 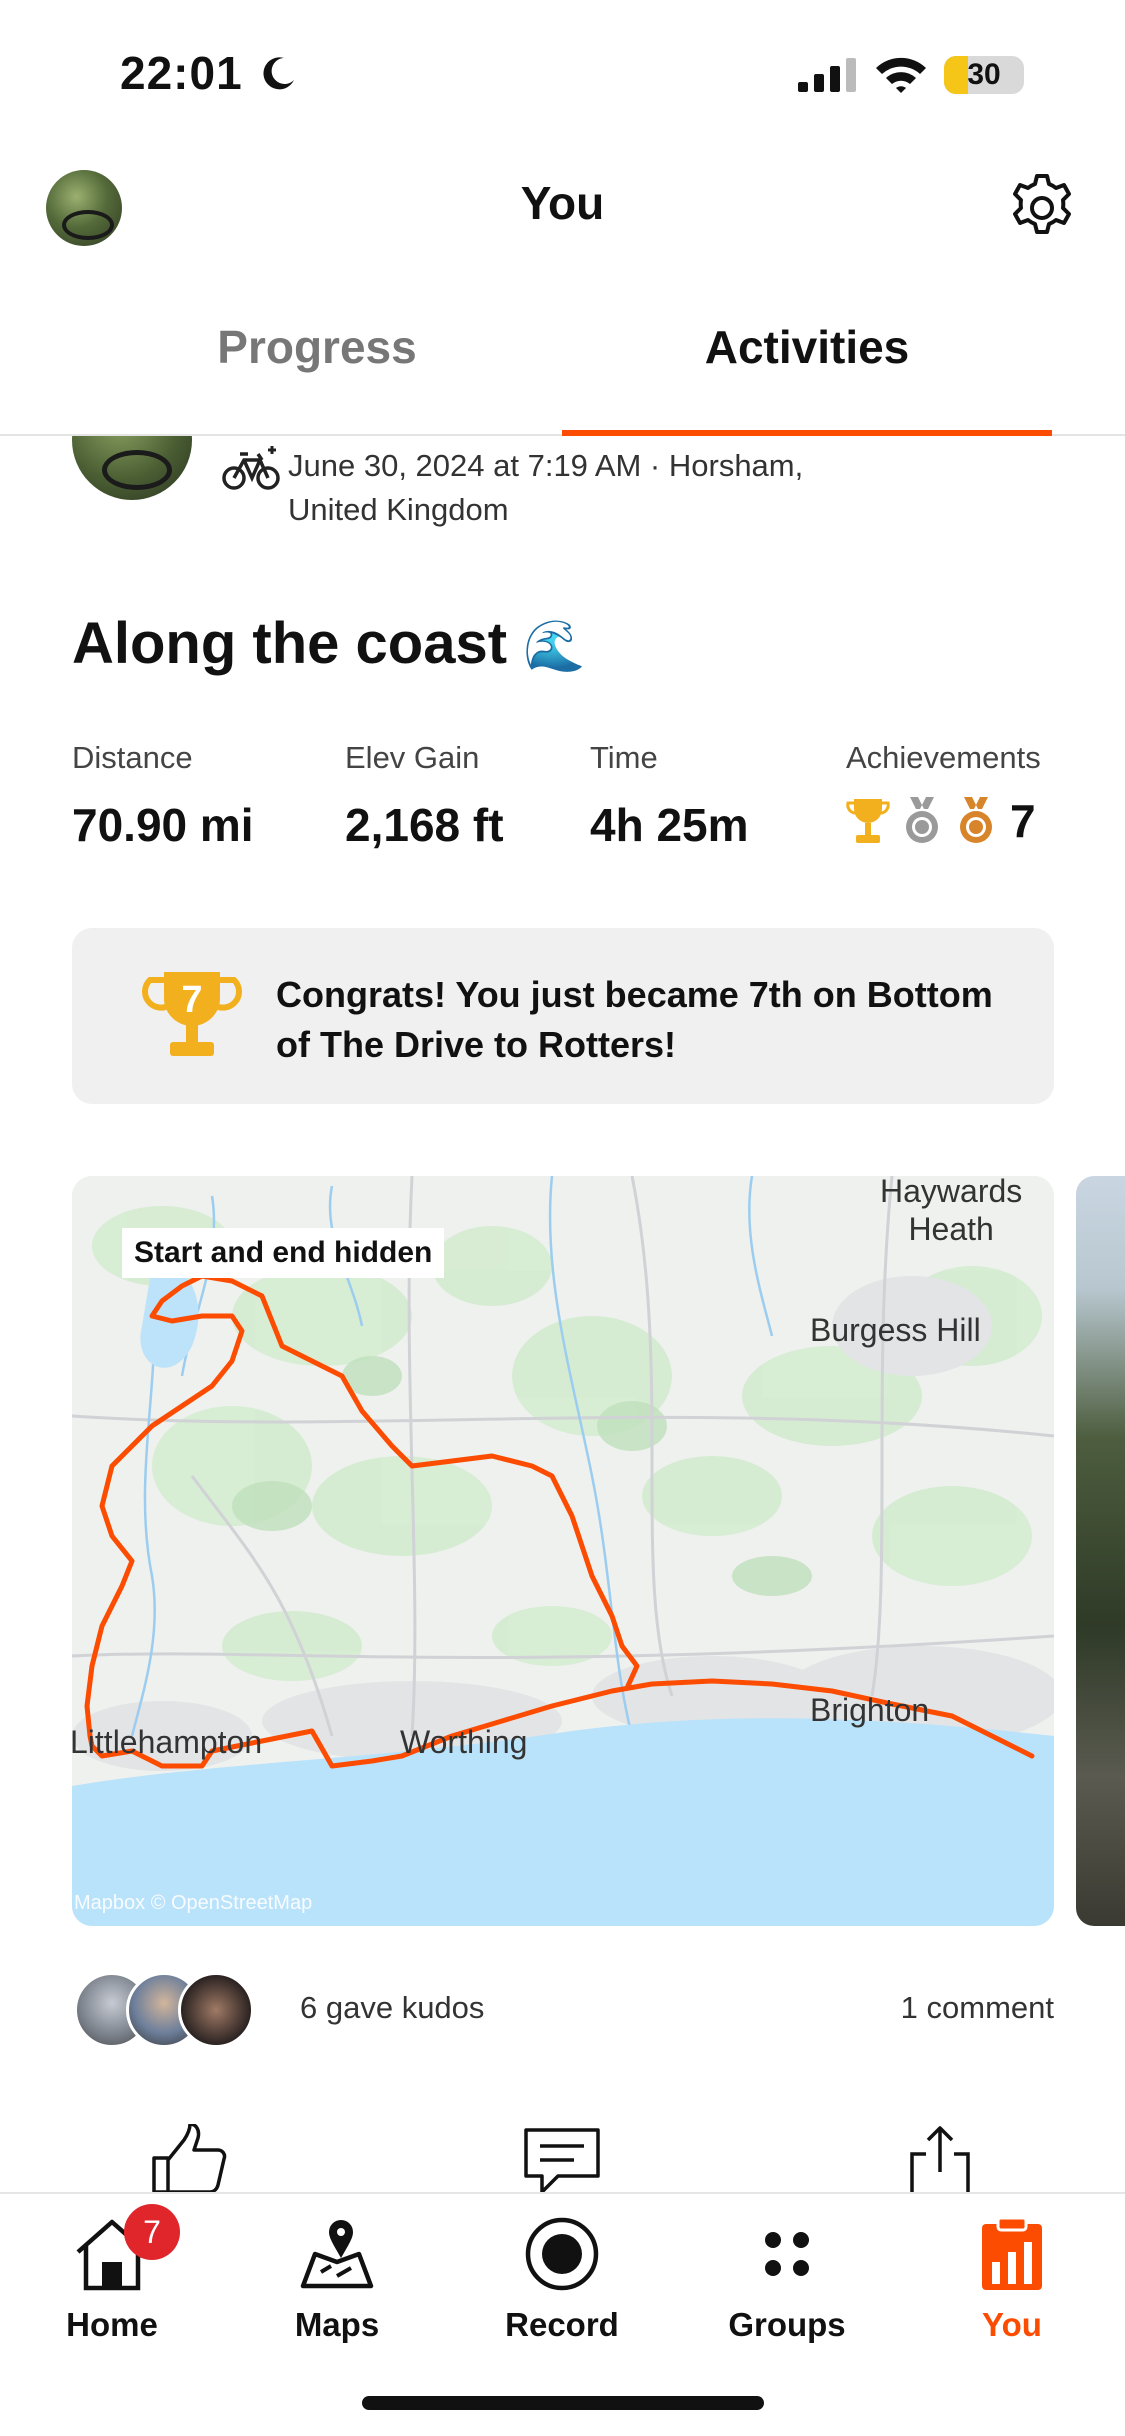 I want to click on nav-you: You, so click(x=1012, y=2279).